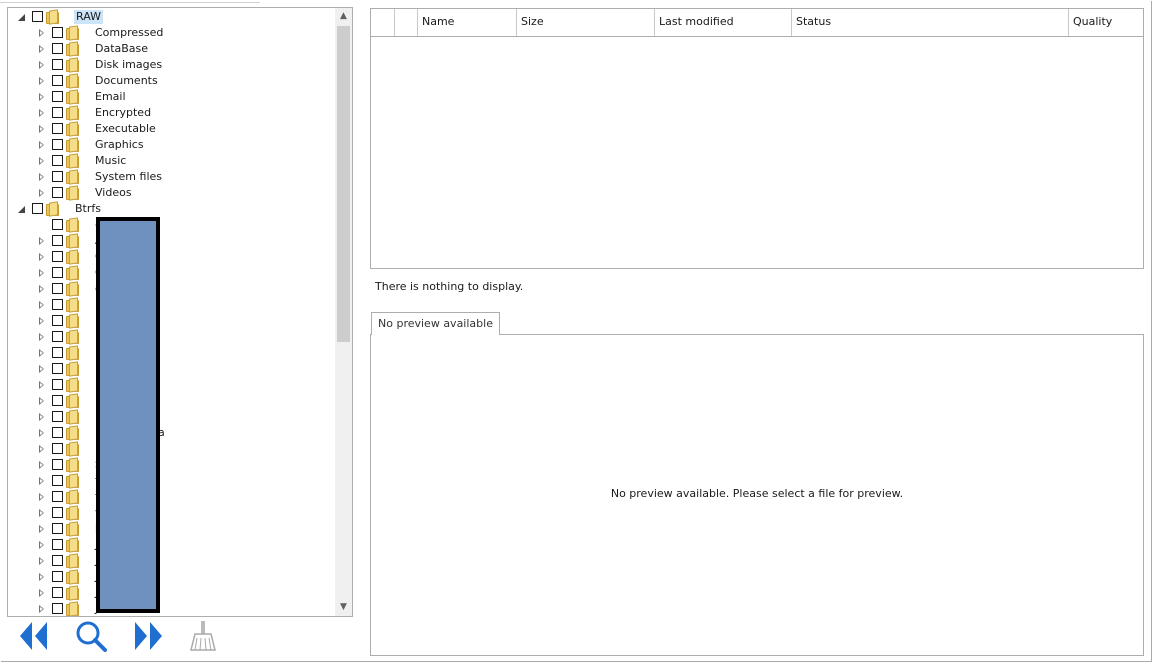  What do you see at coordinates (171, 97) in the screenshot?
I see `tree-node: Email` at bounding box center [171, 97].